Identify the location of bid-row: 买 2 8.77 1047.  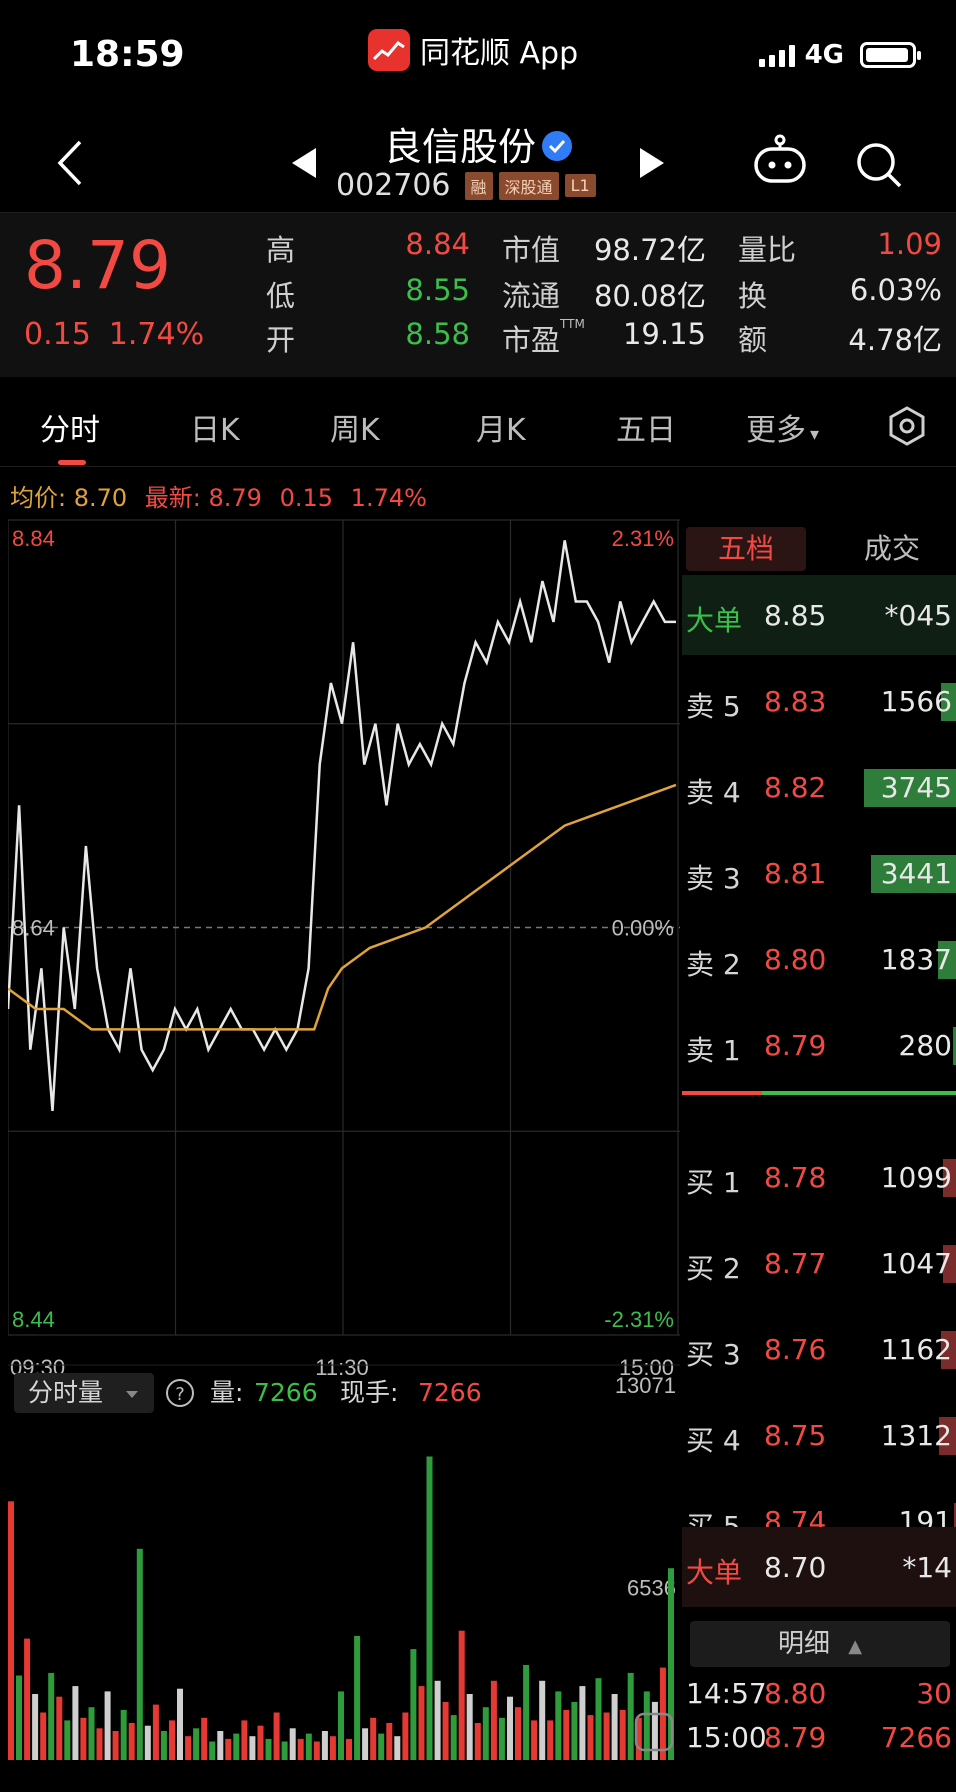
(819, 1263).